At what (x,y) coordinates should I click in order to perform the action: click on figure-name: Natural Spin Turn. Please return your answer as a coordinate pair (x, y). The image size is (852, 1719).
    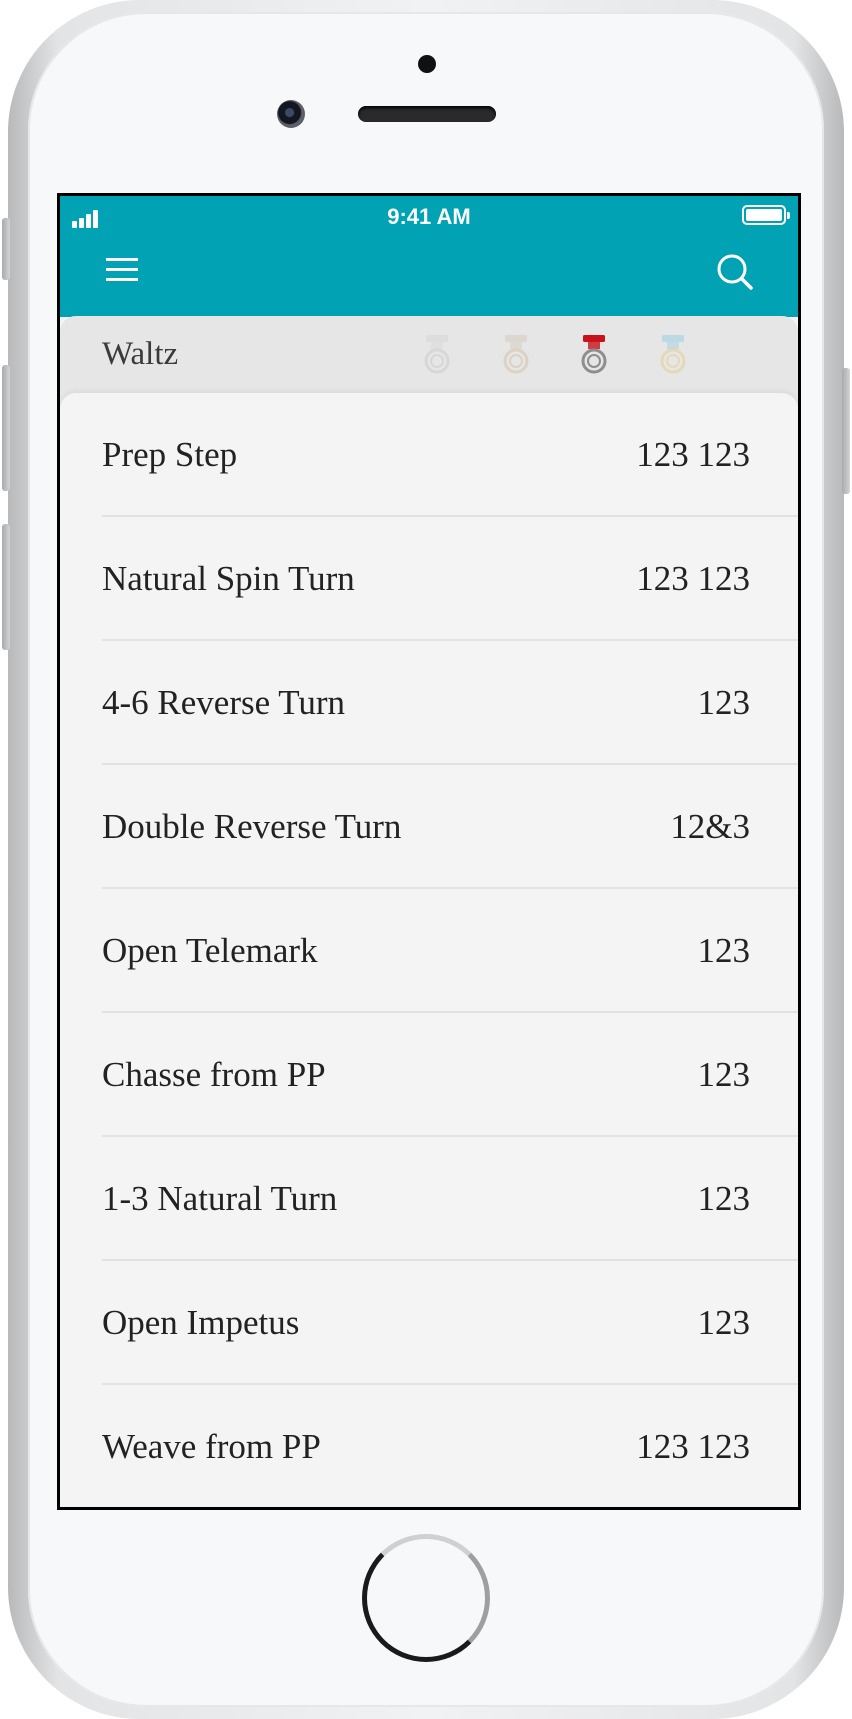
    Looking at the image, I should click on (228, 578).